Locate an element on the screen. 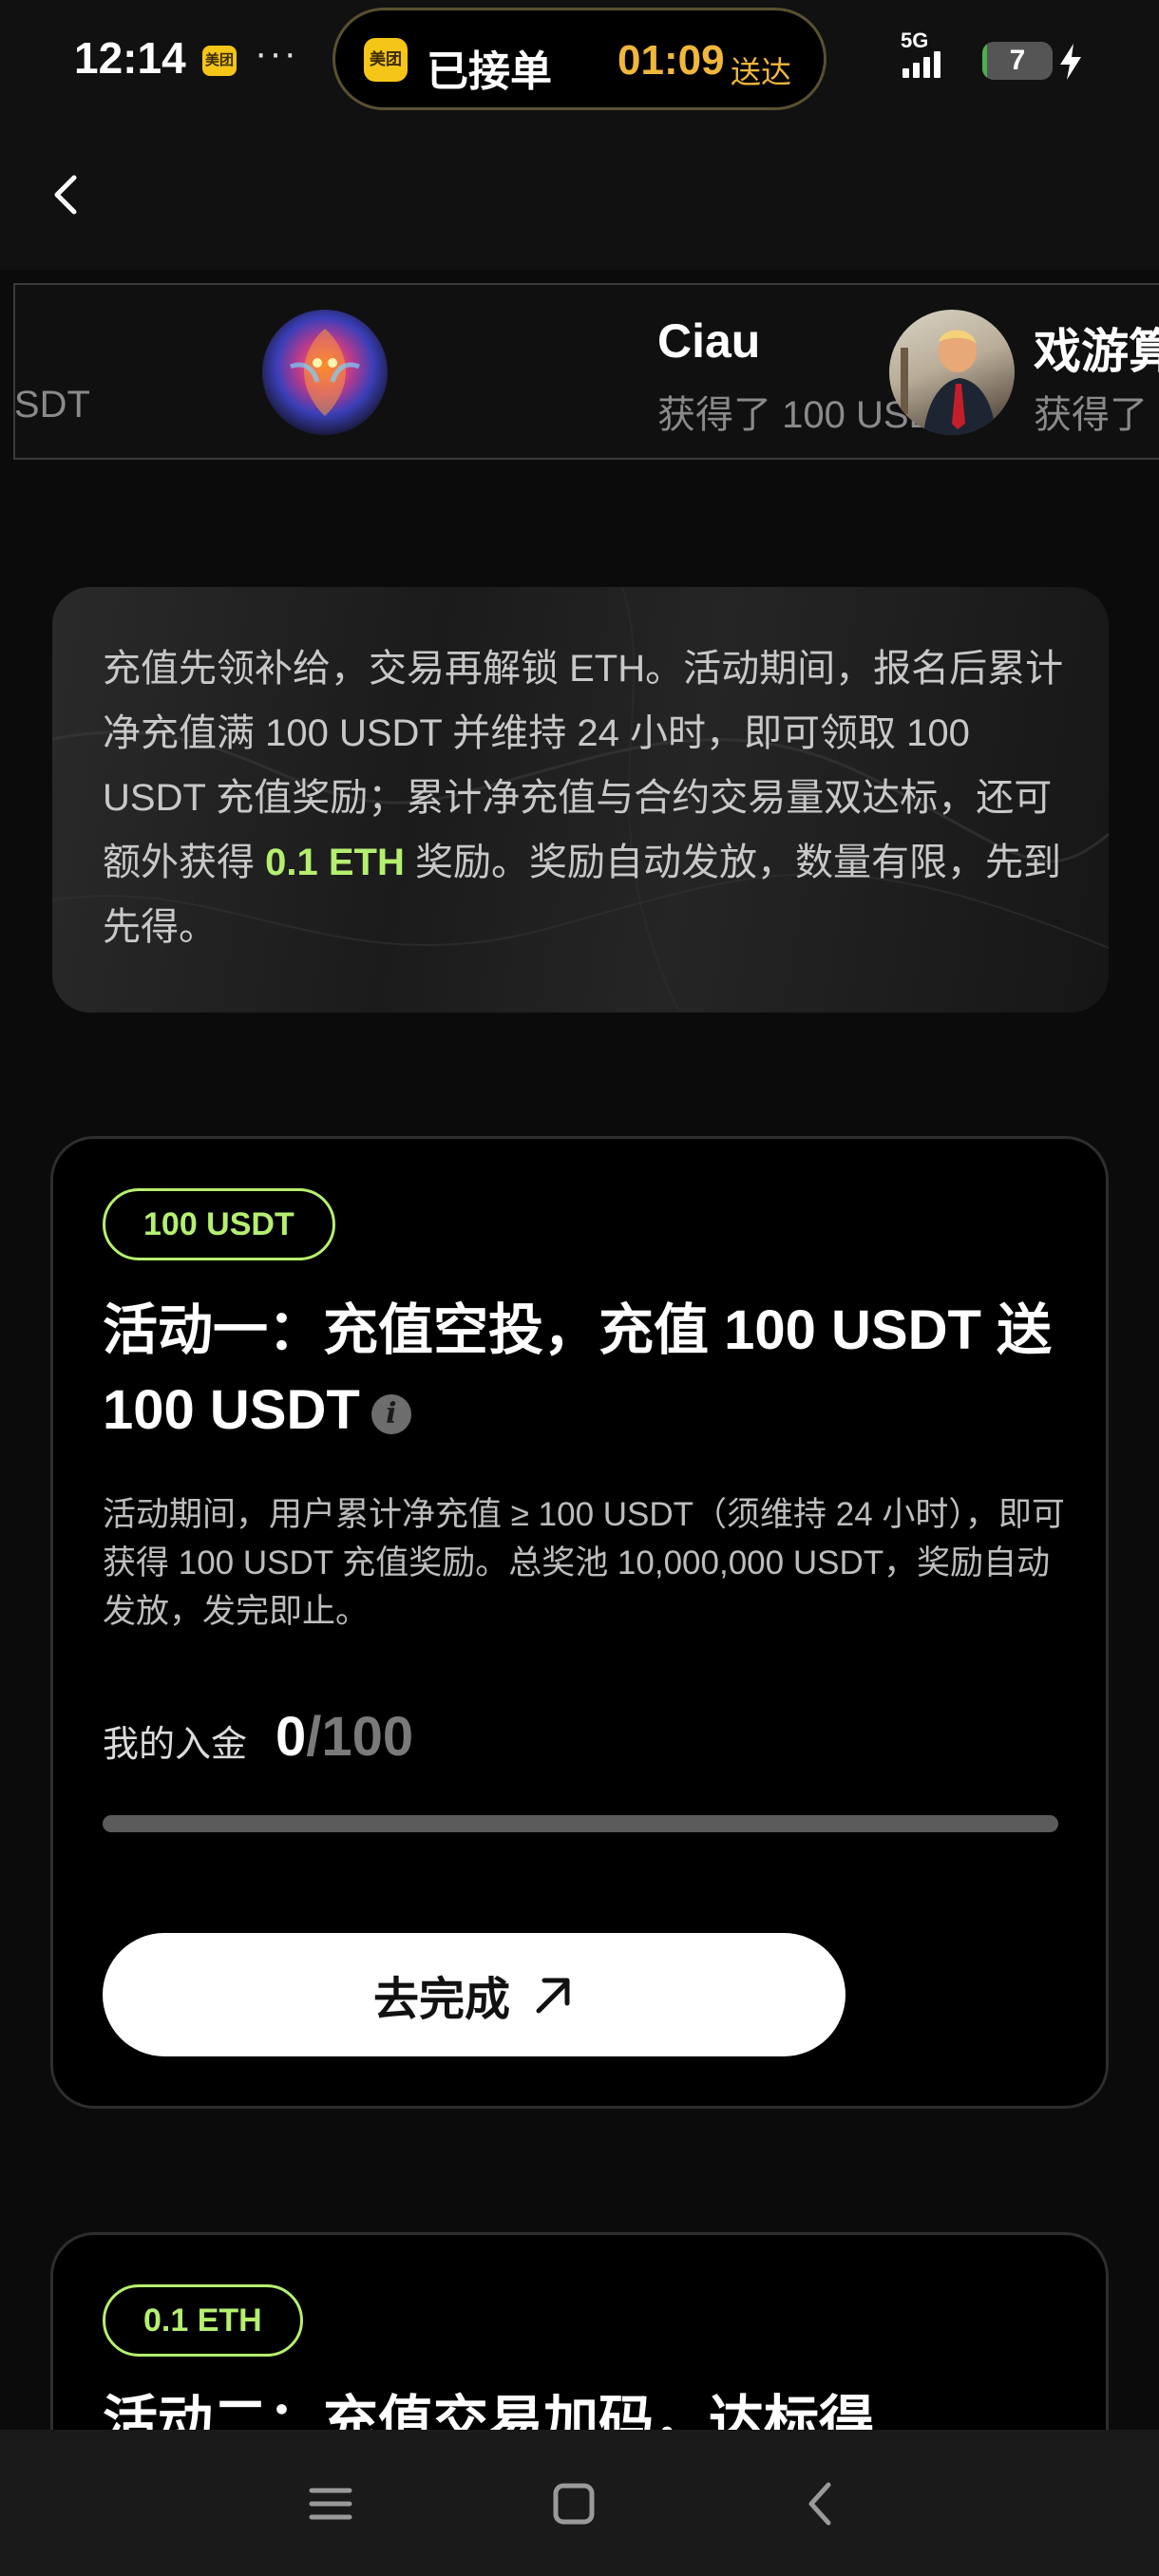 The width and height of the screenshot is (1159, 2576). winner-reward: 获得了 is located at coordinates (1091, 415).